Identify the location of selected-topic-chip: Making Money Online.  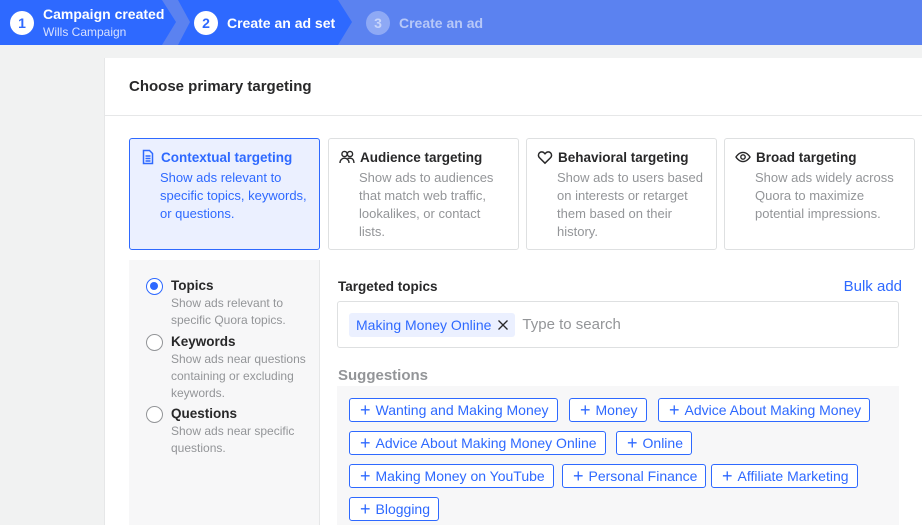
(432, 324).